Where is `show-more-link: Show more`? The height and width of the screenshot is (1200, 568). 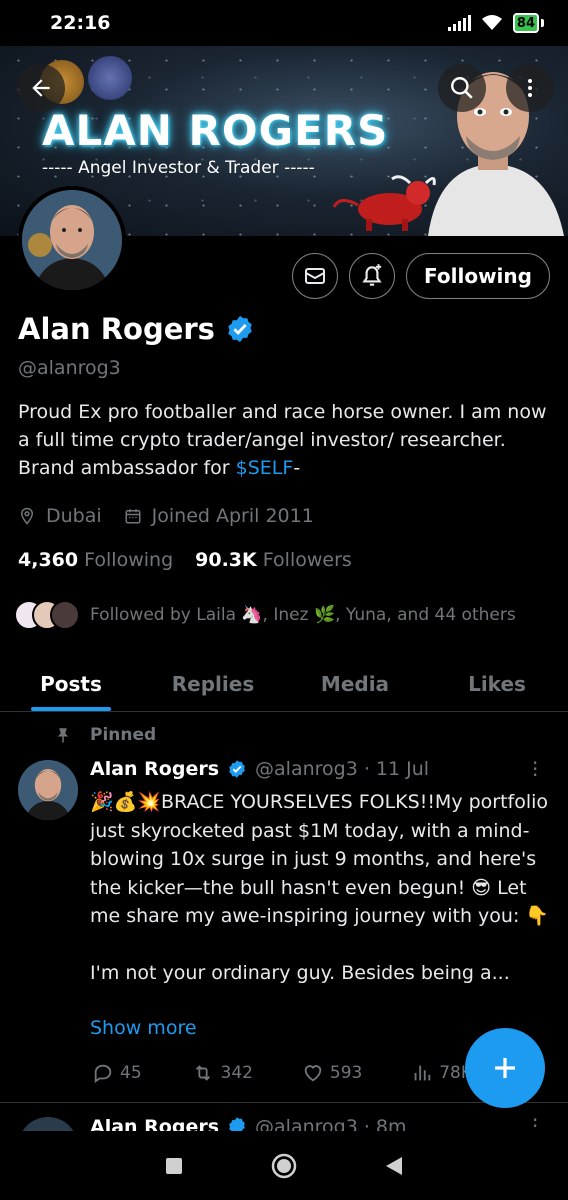
show-more-link: Show more is located at coordinates (143, 1028).